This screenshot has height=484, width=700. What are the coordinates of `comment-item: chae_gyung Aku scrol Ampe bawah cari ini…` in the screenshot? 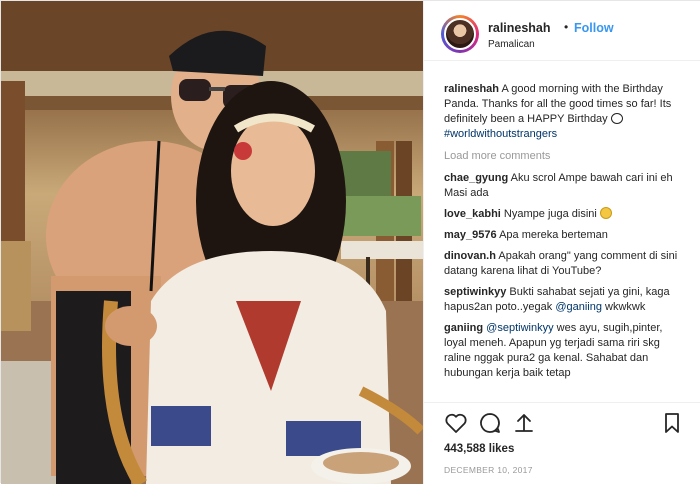 It's located at (565, 186).